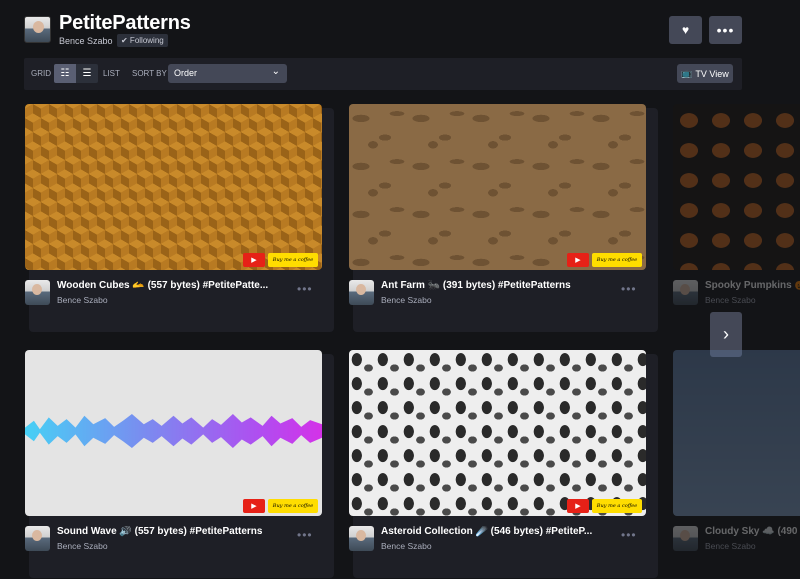  I want to click on more-options-button: •••, so click(725, 30).